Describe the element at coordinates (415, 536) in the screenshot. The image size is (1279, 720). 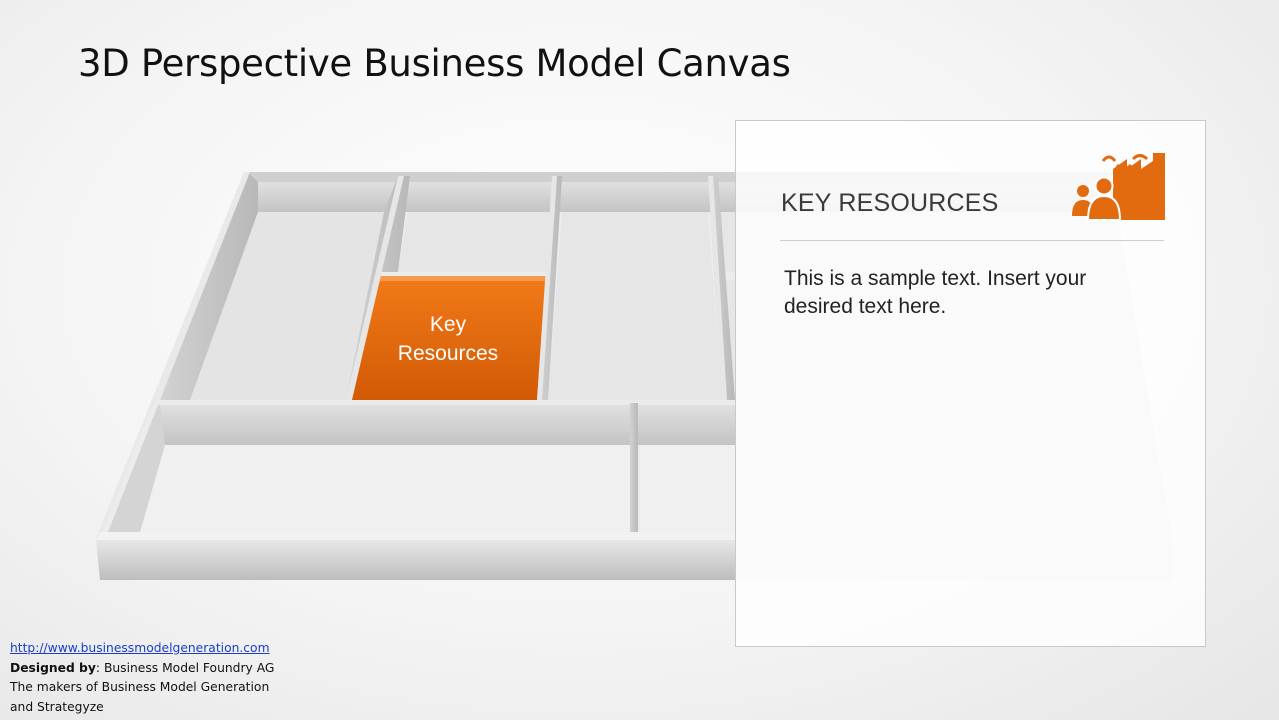
I see `outer-front-wall-top` at that location.